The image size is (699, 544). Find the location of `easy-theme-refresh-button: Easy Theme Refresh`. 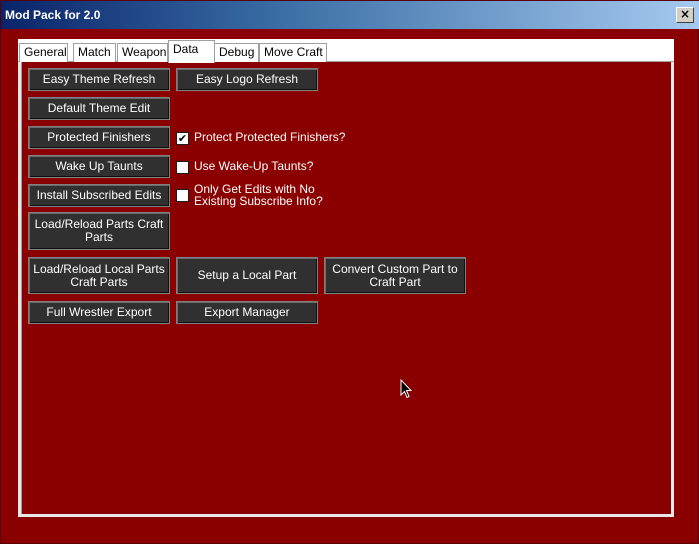

easy-theme-refresh-button: Easy Theme Refresh is located at coordinates (99, 79).